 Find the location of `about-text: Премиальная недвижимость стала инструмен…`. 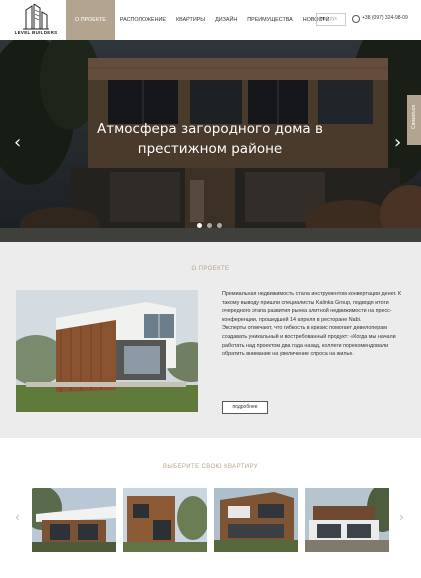

about-text: Премиальная недвижимость стала инструмен… is located at coordinates (315, 324).